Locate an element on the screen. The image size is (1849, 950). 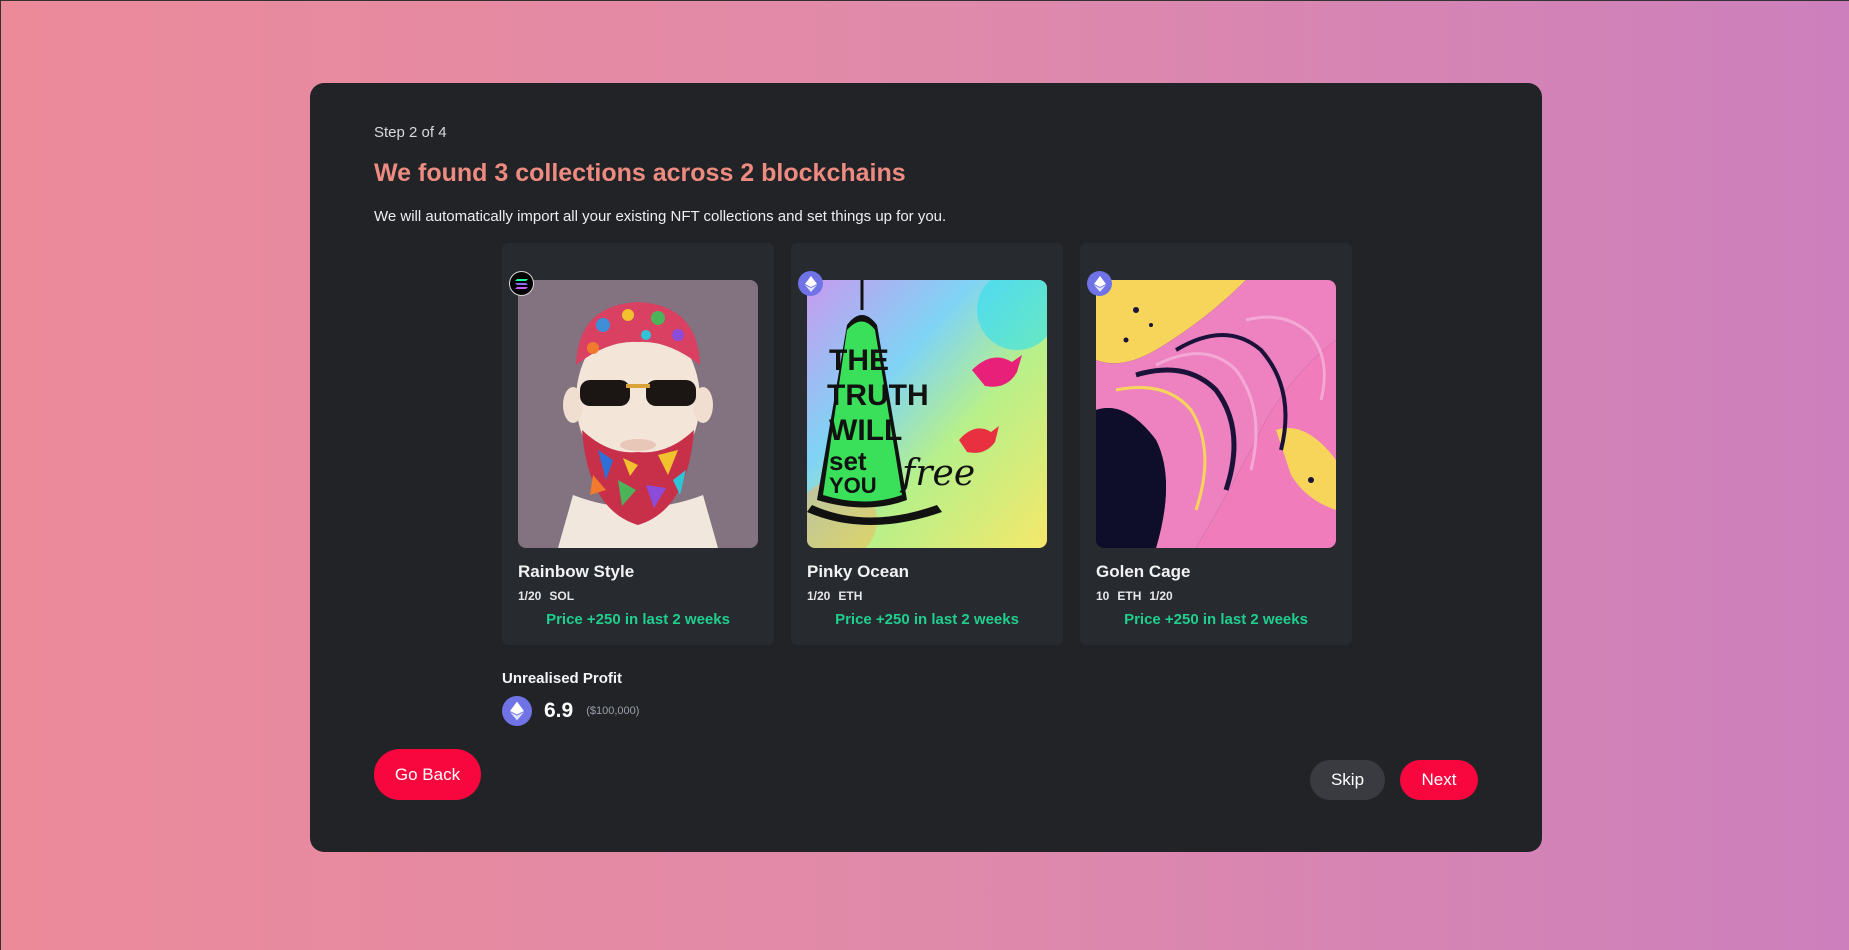
svg-text: TRUTH is located at coordinates (878, 395).